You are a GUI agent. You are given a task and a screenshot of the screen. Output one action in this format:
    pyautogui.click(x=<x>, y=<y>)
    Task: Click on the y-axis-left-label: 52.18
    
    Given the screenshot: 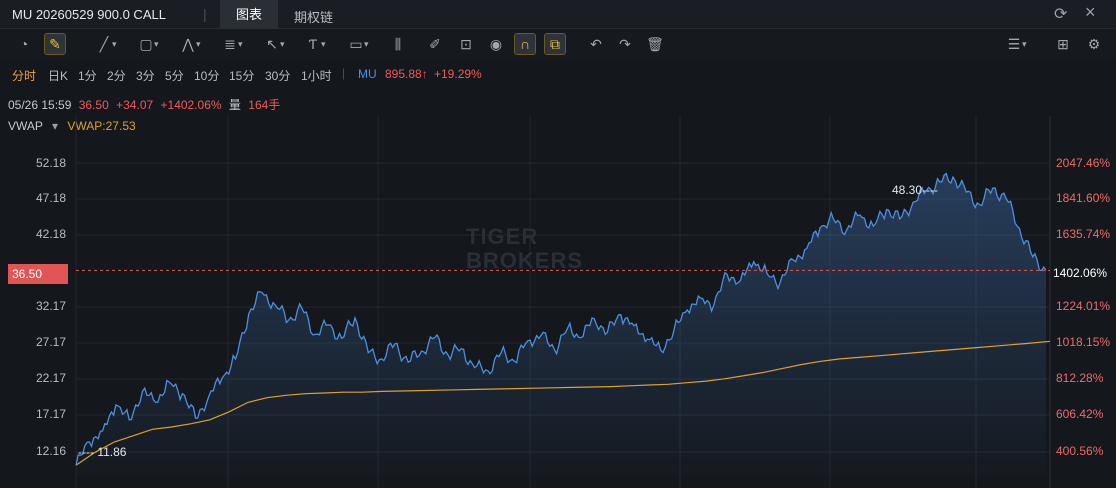 What is the action you would take?
    pyautogui.click(x=51, y=163)
    